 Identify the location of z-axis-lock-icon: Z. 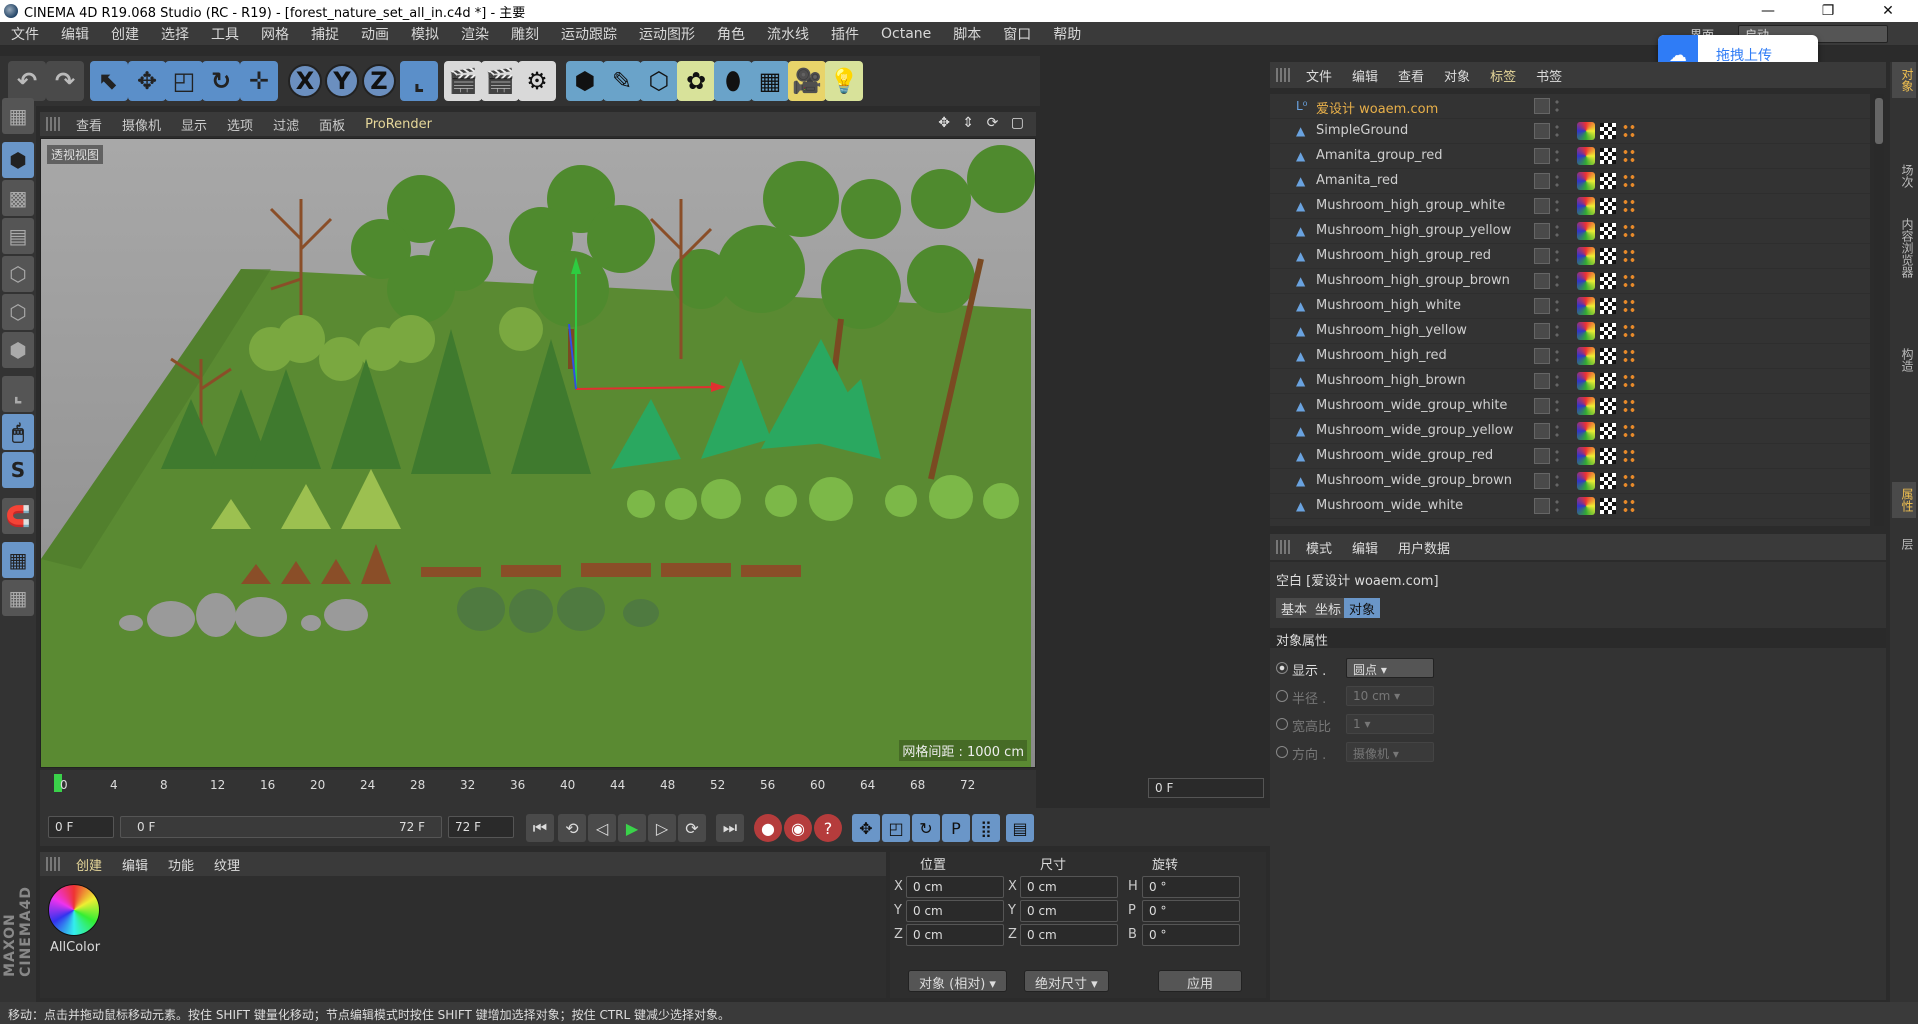
(379, 81).